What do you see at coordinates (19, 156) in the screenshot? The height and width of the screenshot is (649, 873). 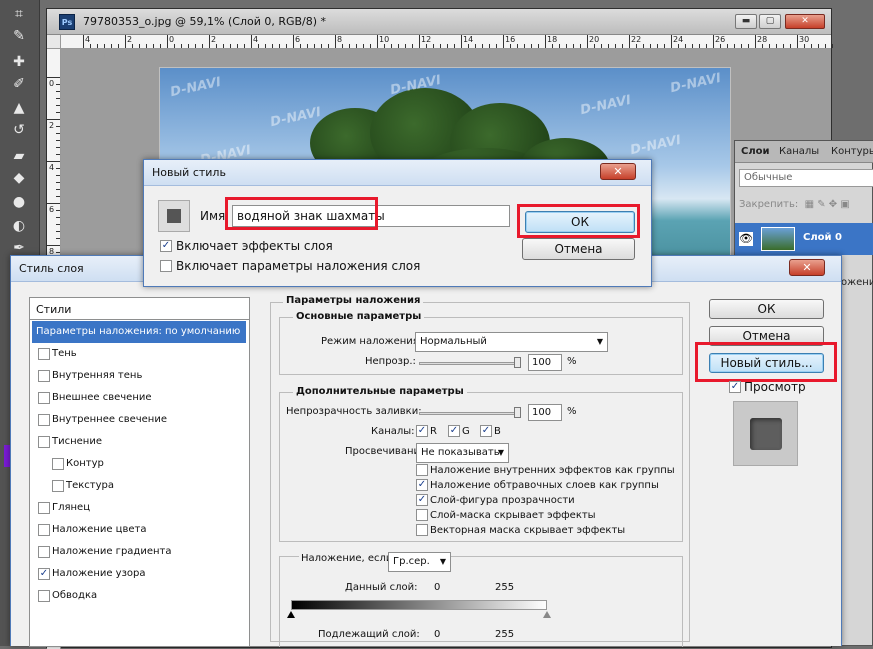 I see `eraser-icon: ▰` at bounding box center [19, 156].